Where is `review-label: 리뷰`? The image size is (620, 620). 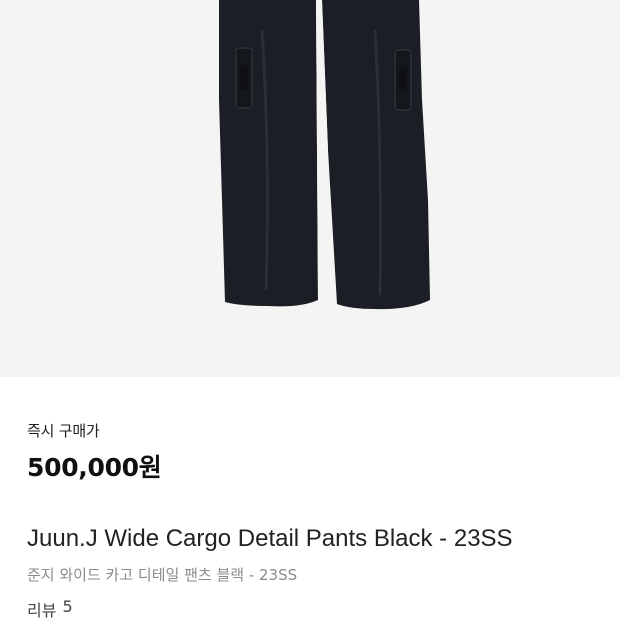 review-label: 리뷰 is located at coordinates (42, 610).